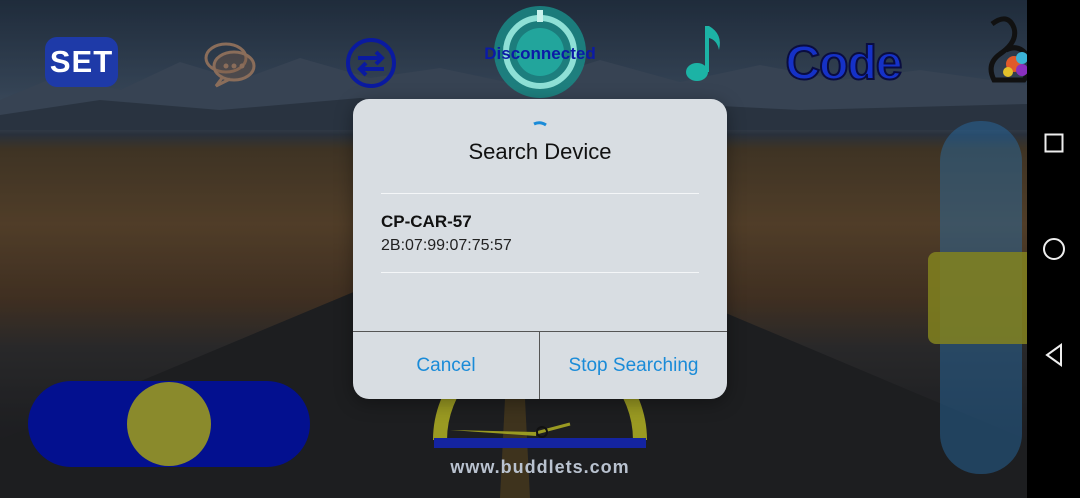 The height and width of the screenshot is (498, 1080). I want to click on stop-searching-button: Stop Searching, so click(633, 365).